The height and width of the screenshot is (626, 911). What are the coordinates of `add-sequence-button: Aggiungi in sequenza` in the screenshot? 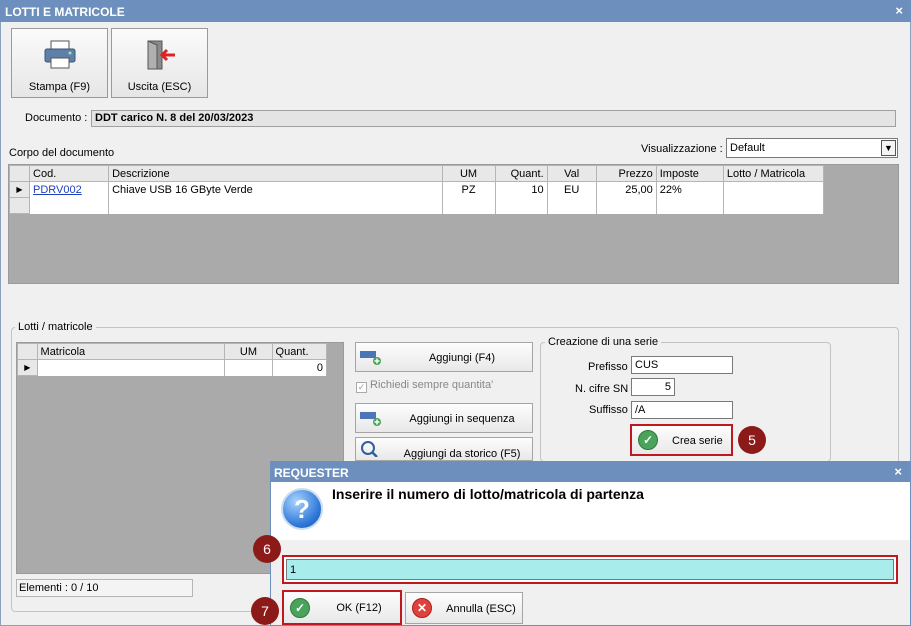 It's located at (444, 418).